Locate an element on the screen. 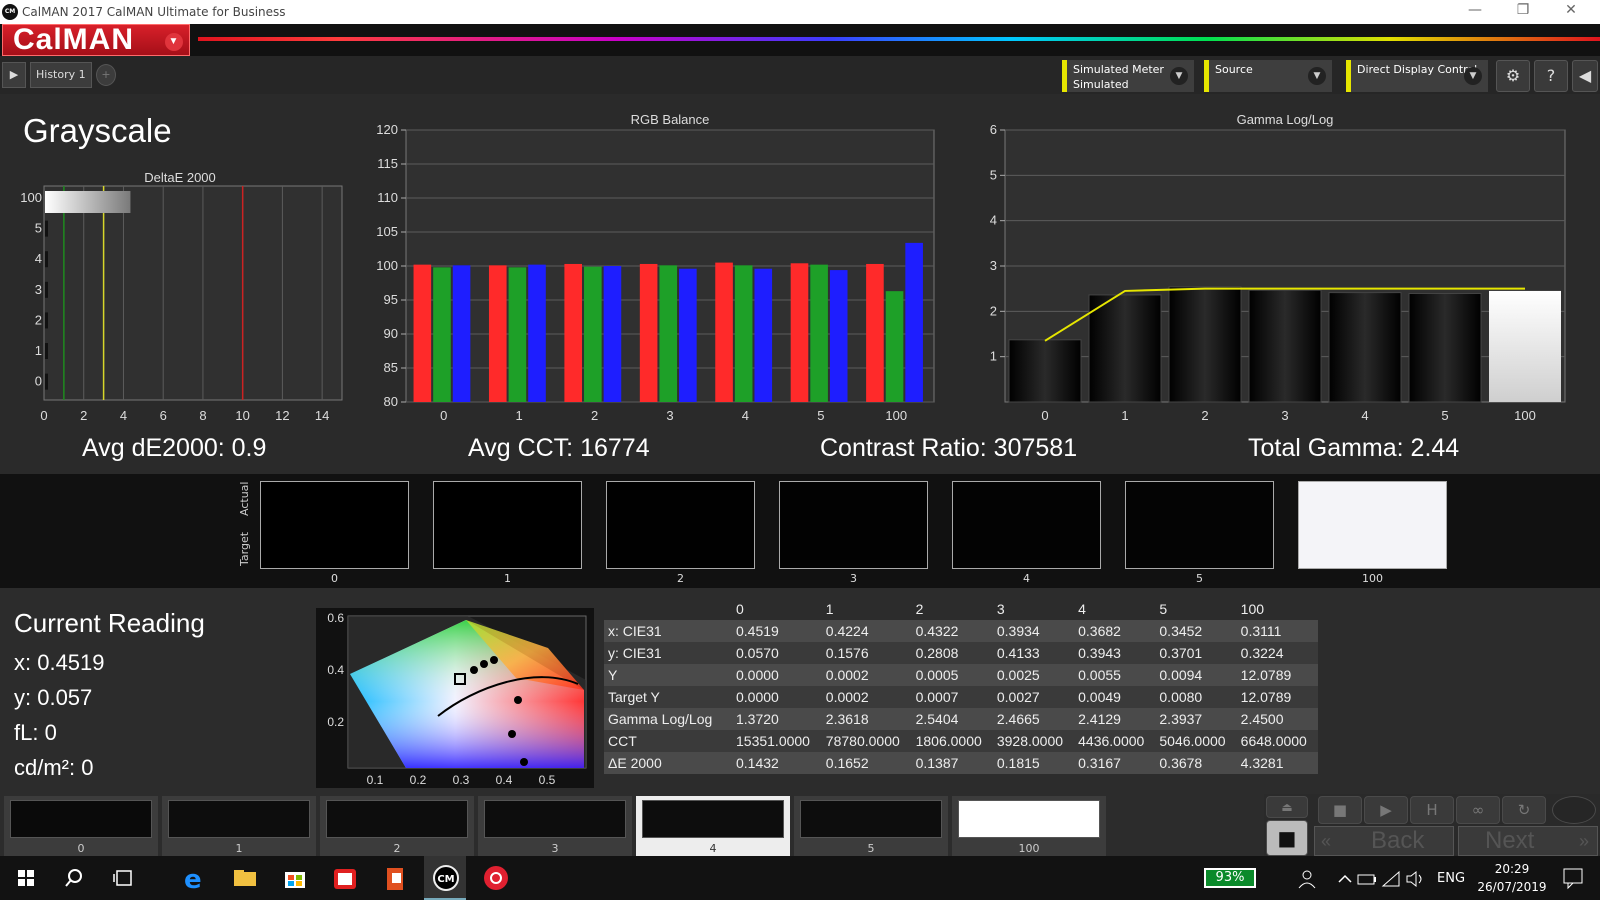 The image size is (1600, 900). cie-y-label: 0.6 is located at coordinates (335, 618).